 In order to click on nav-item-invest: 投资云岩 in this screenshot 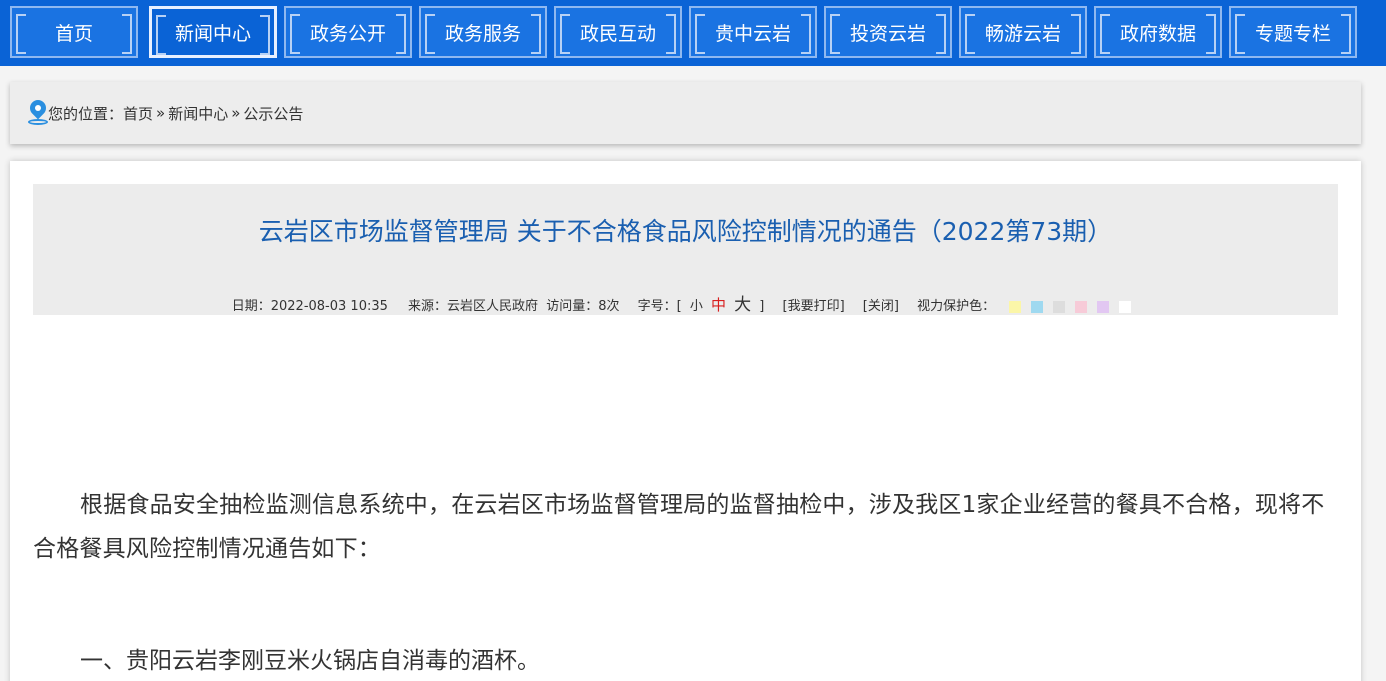, I will do `click(888, 32)`.